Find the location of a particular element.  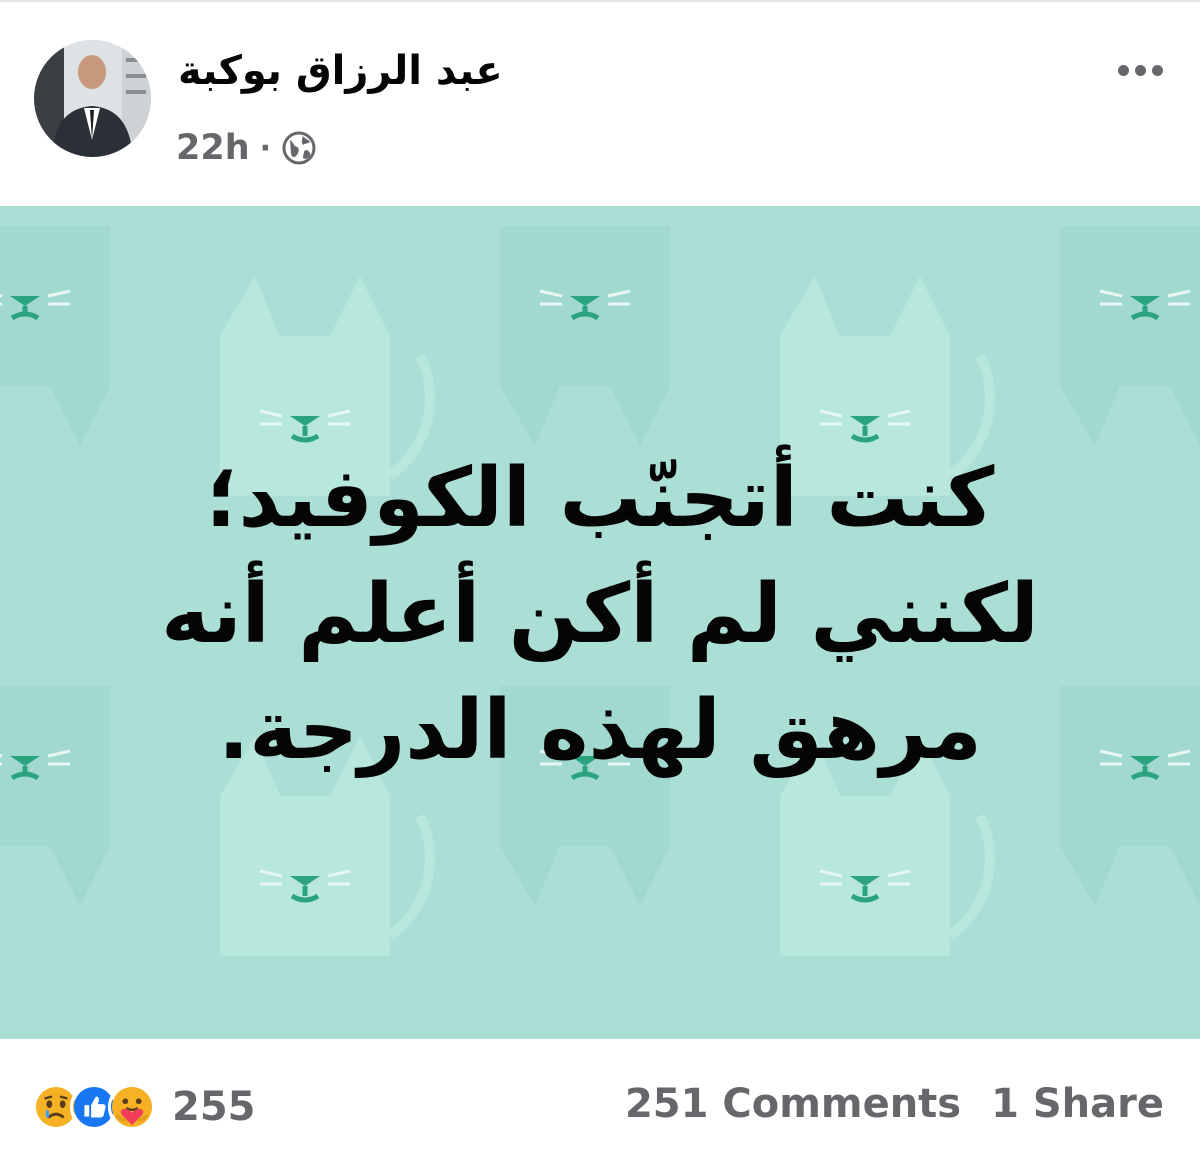

care-reaction-icon is located at coordinates (132, 1107).